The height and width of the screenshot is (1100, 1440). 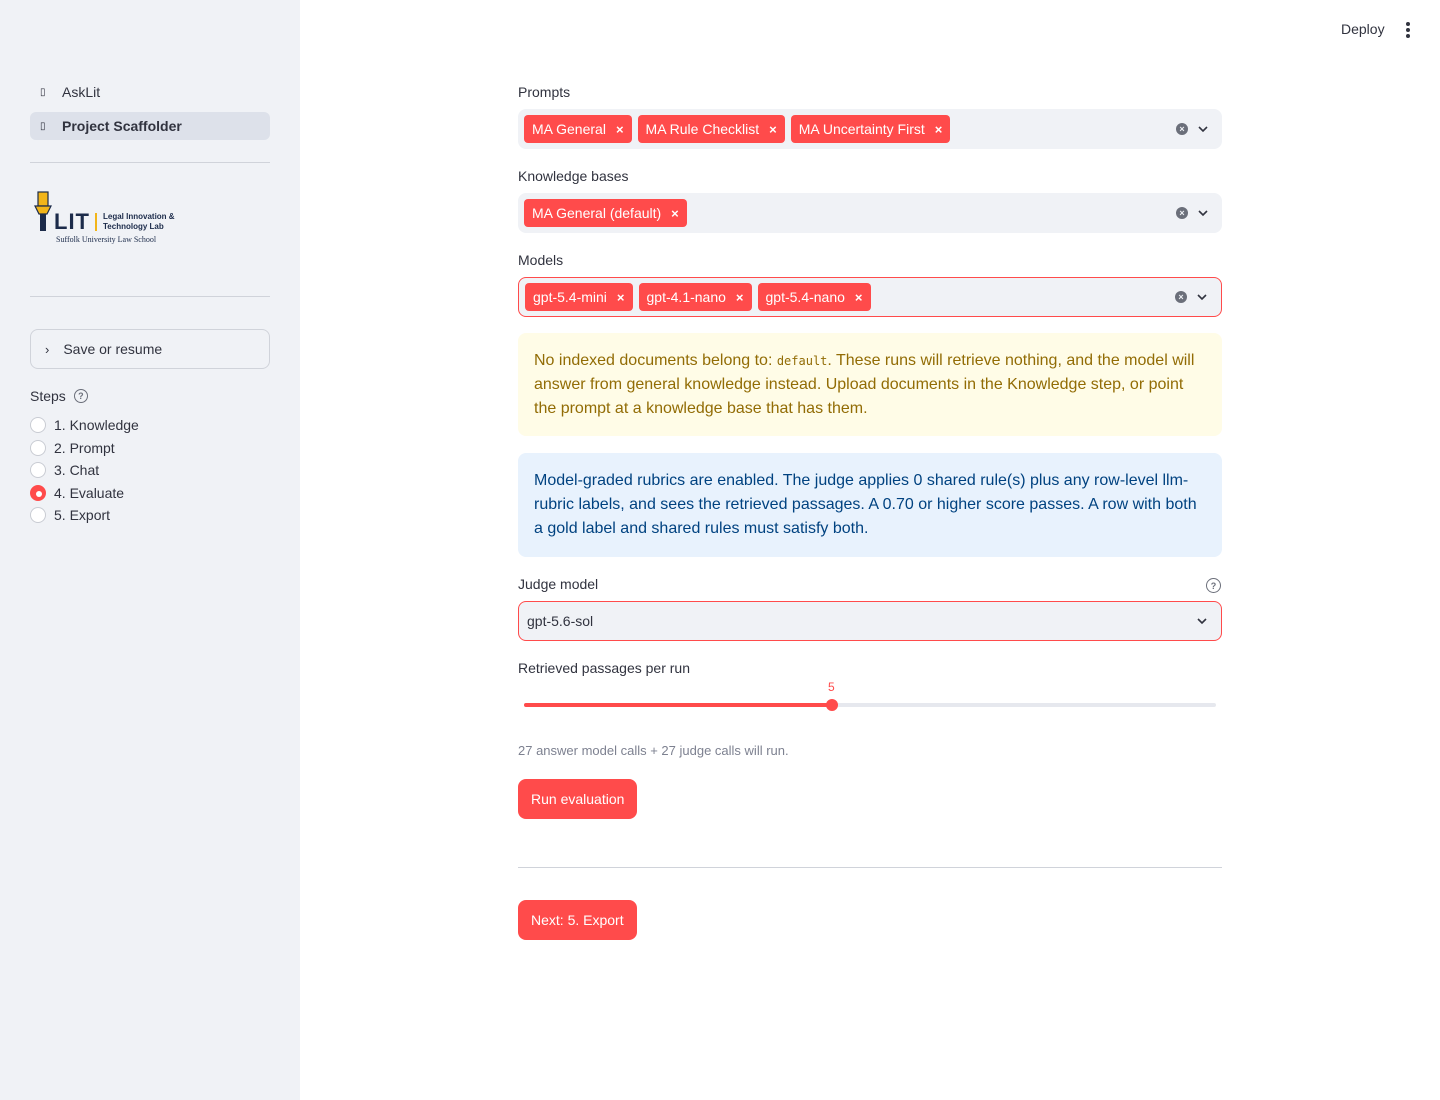 What do you see at coordinates (870, 867) in the screenshot?
I see `main-divider` at bounding box center [870, 867].